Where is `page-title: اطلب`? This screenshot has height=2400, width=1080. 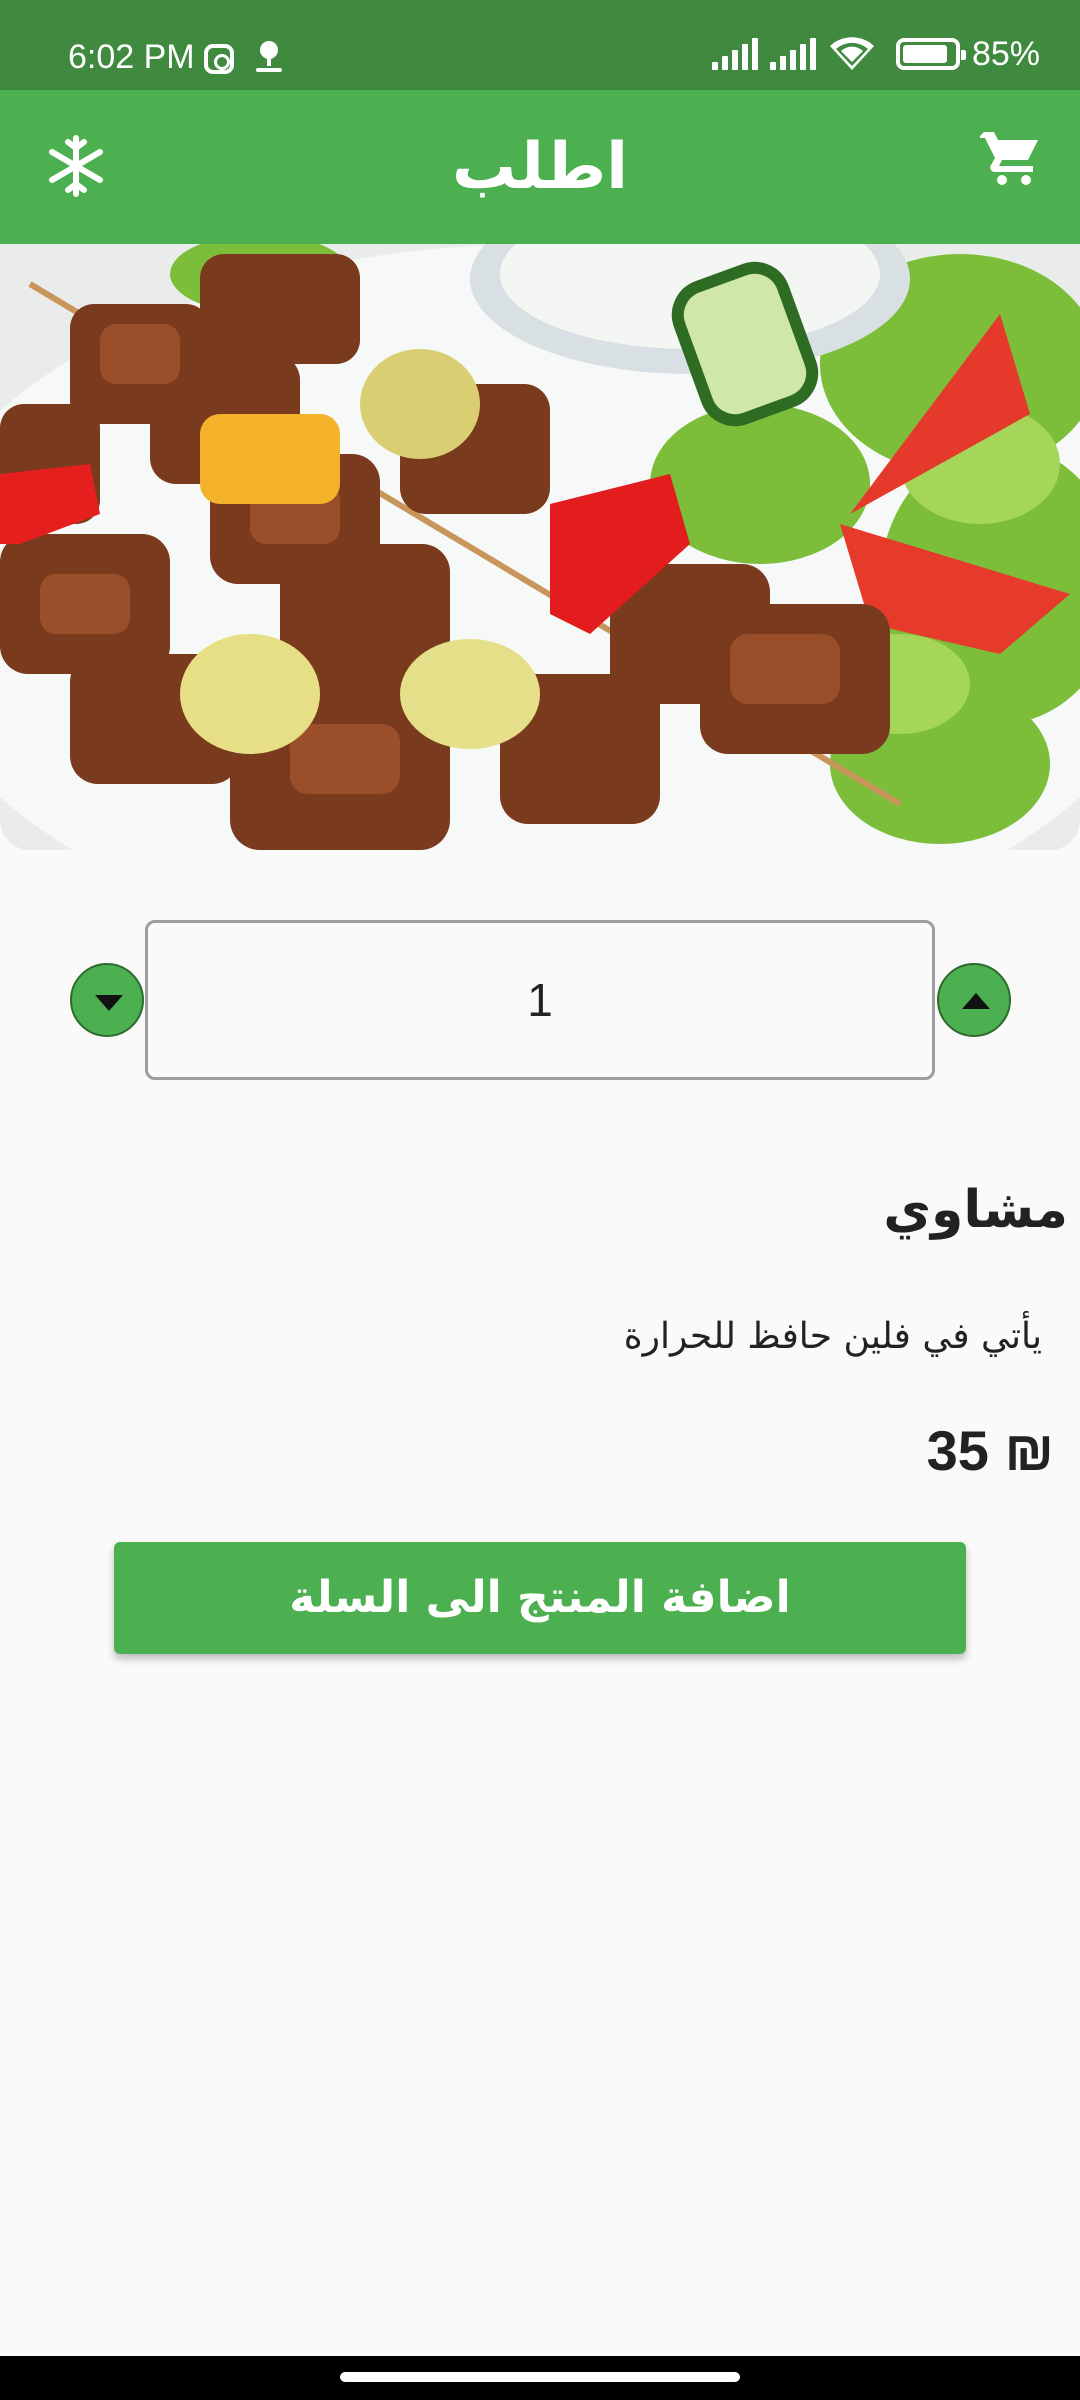 page-title: اطلب is located at coordinates (540, 167).